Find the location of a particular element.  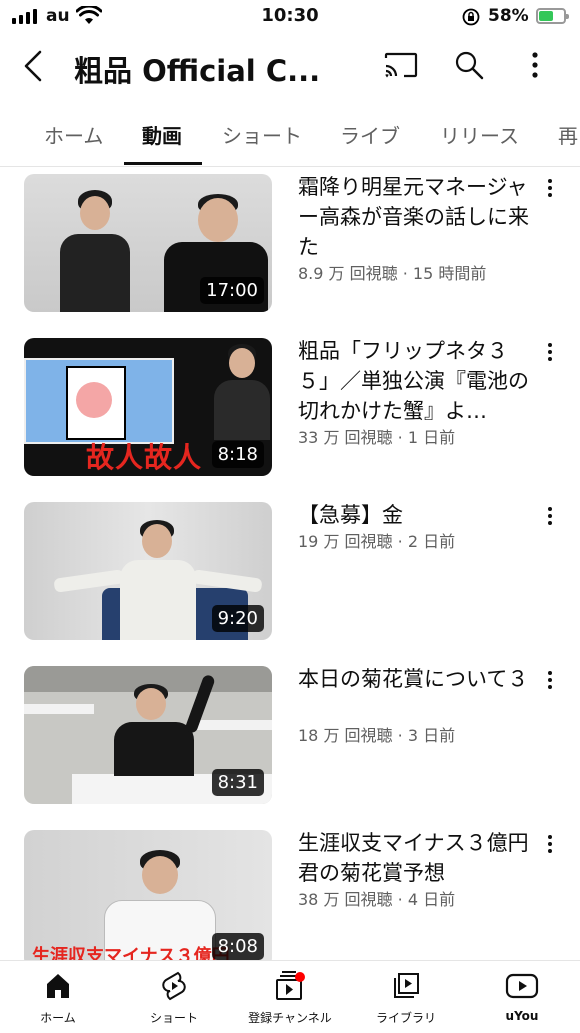

video-meta: 8.9 万 回視聴 · 15 時間前 is located at coordinates (392, 273).